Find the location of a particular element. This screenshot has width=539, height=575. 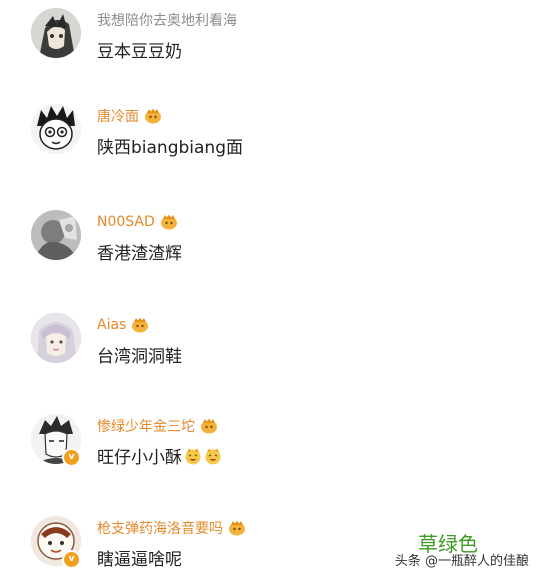

comment-text: 台湾洞洞鞋 is located at coordinates (139, 354).